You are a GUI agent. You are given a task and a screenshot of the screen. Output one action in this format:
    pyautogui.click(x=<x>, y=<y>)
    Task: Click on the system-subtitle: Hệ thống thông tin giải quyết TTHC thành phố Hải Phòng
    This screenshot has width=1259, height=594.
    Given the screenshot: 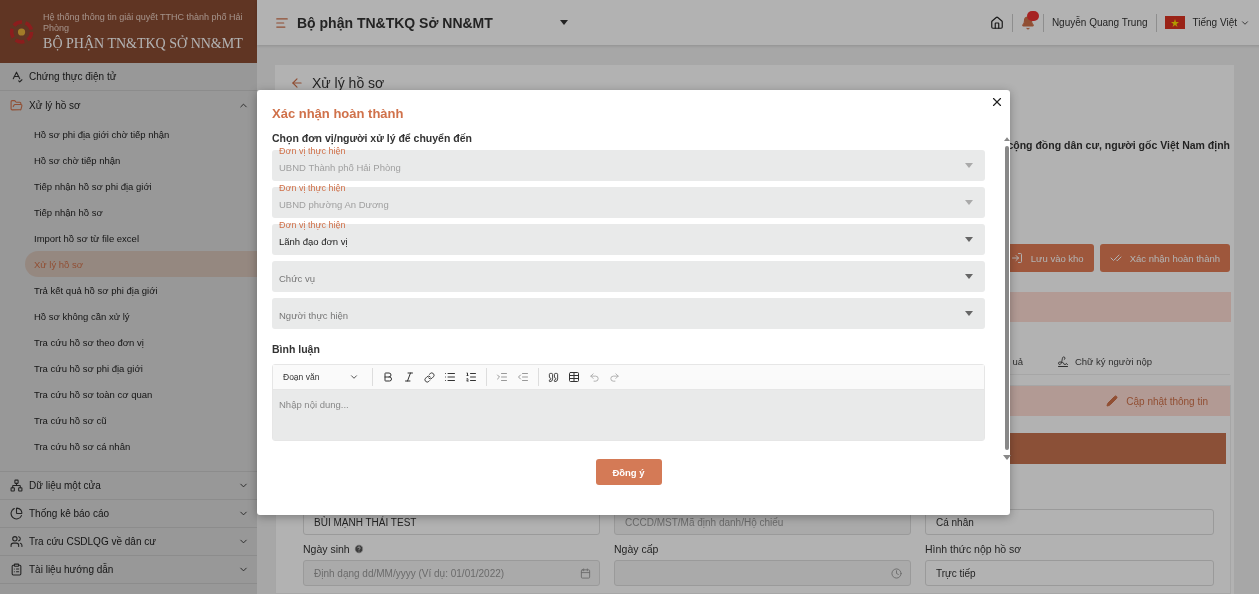 What is the action you would take?
    pyautogui.click(x=143, y=22)
    